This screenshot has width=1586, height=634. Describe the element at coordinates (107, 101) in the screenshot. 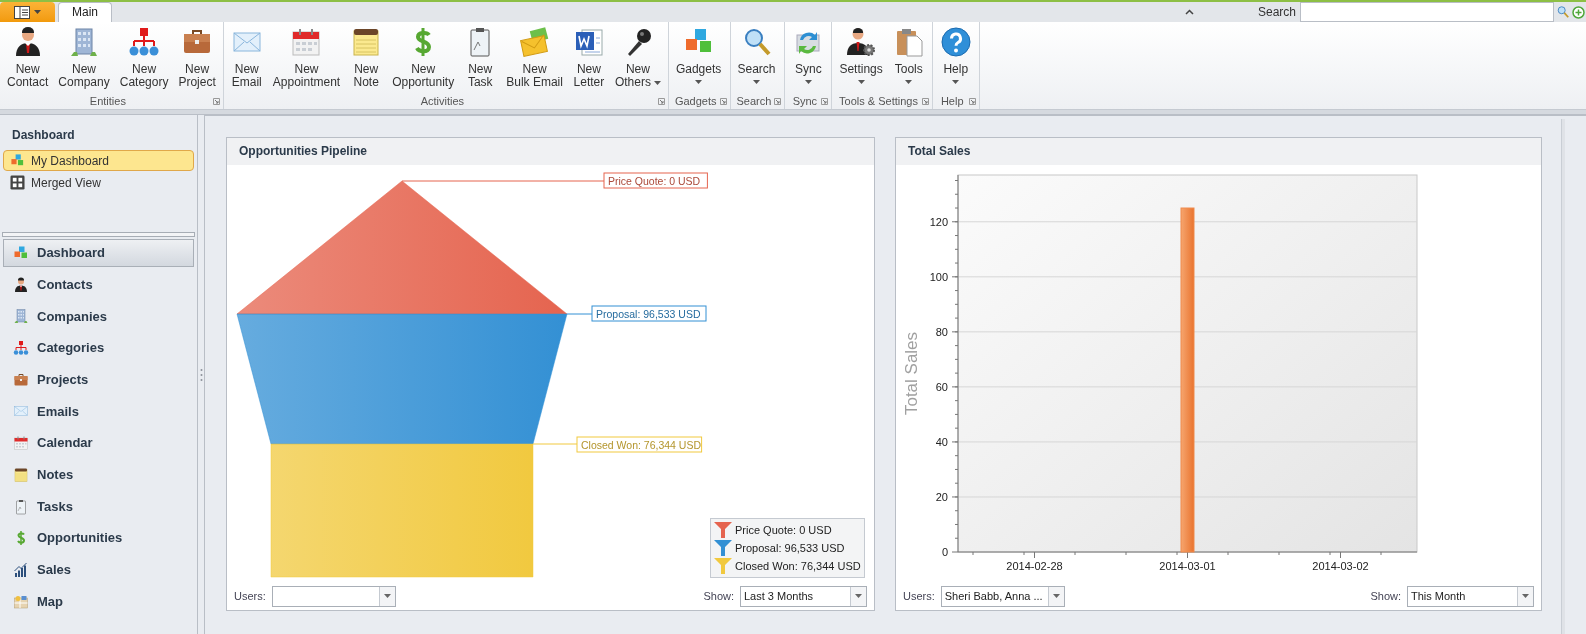

I see `ribbon-group-label: Entities` at that location.